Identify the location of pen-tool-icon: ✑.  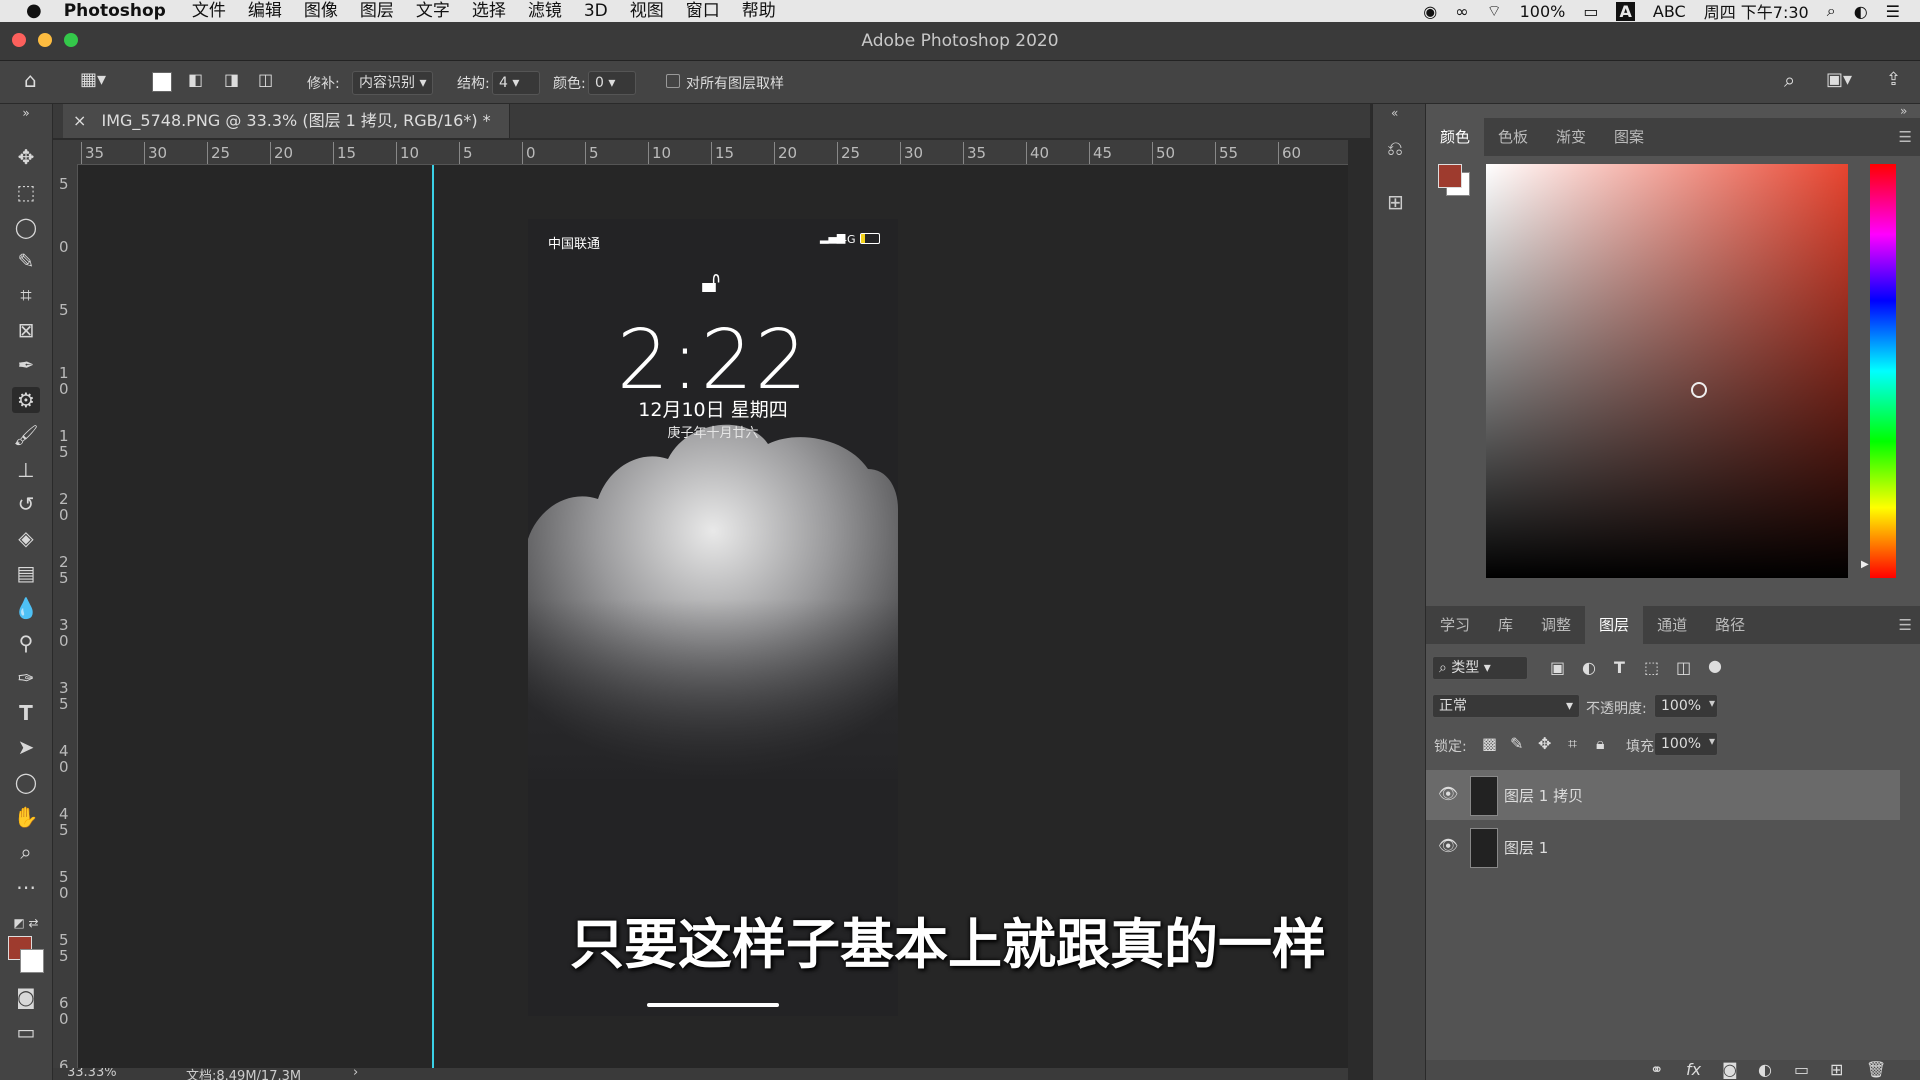
(26, 678).